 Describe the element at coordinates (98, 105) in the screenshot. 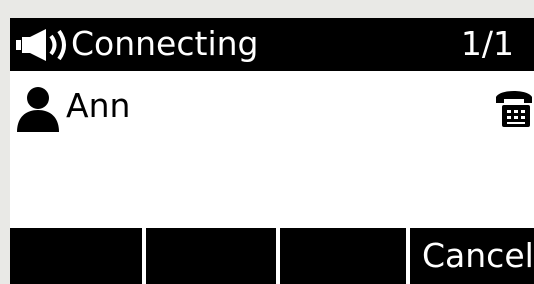

I see `contact-name: Ann` at that location.